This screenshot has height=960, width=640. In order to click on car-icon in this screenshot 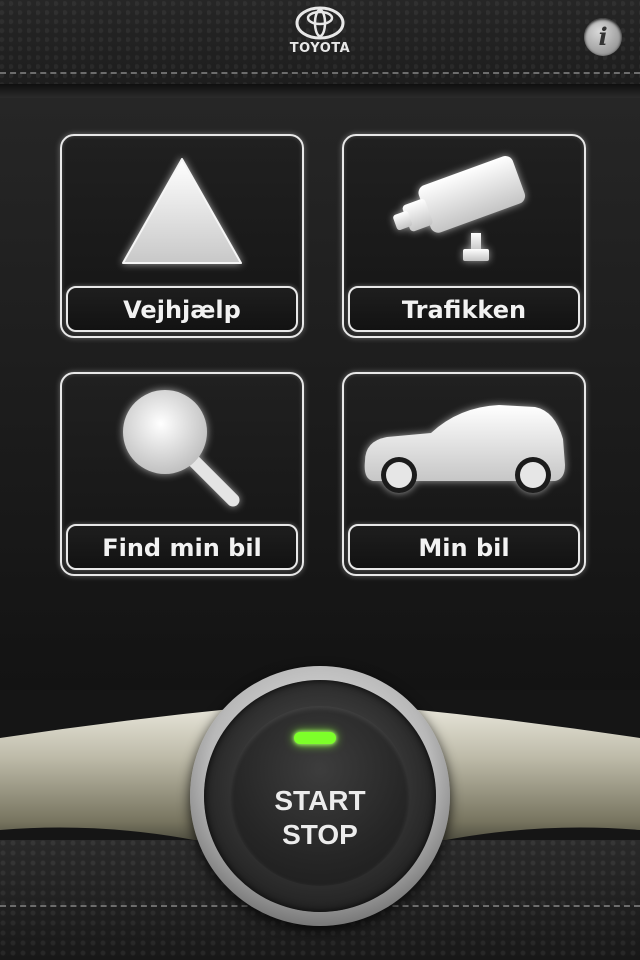, I will do `click(464, 449)`.